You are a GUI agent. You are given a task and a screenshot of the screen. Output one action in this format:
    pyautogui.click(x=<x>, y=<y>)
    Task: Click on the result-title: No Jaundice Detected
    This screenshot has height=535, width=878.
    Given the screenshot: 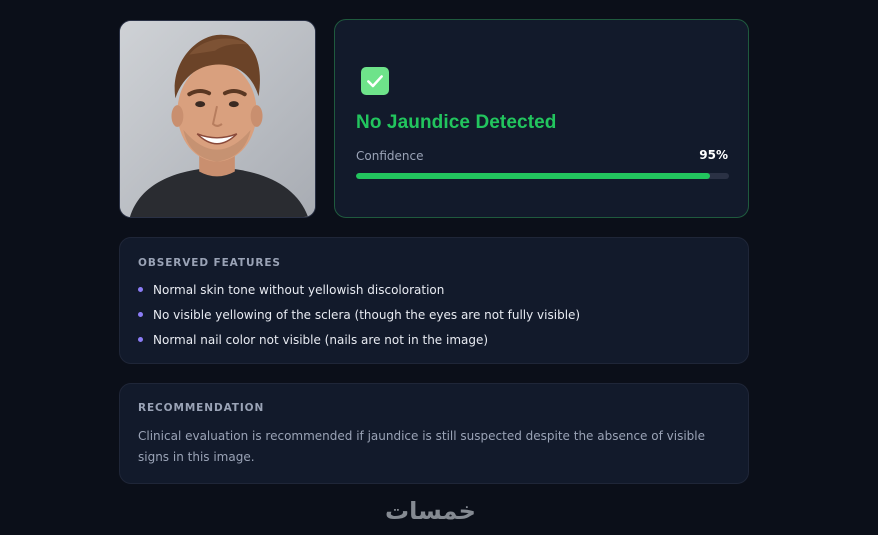 What is the action you would take?
    pyautogui.click(x=456, y=122)
    